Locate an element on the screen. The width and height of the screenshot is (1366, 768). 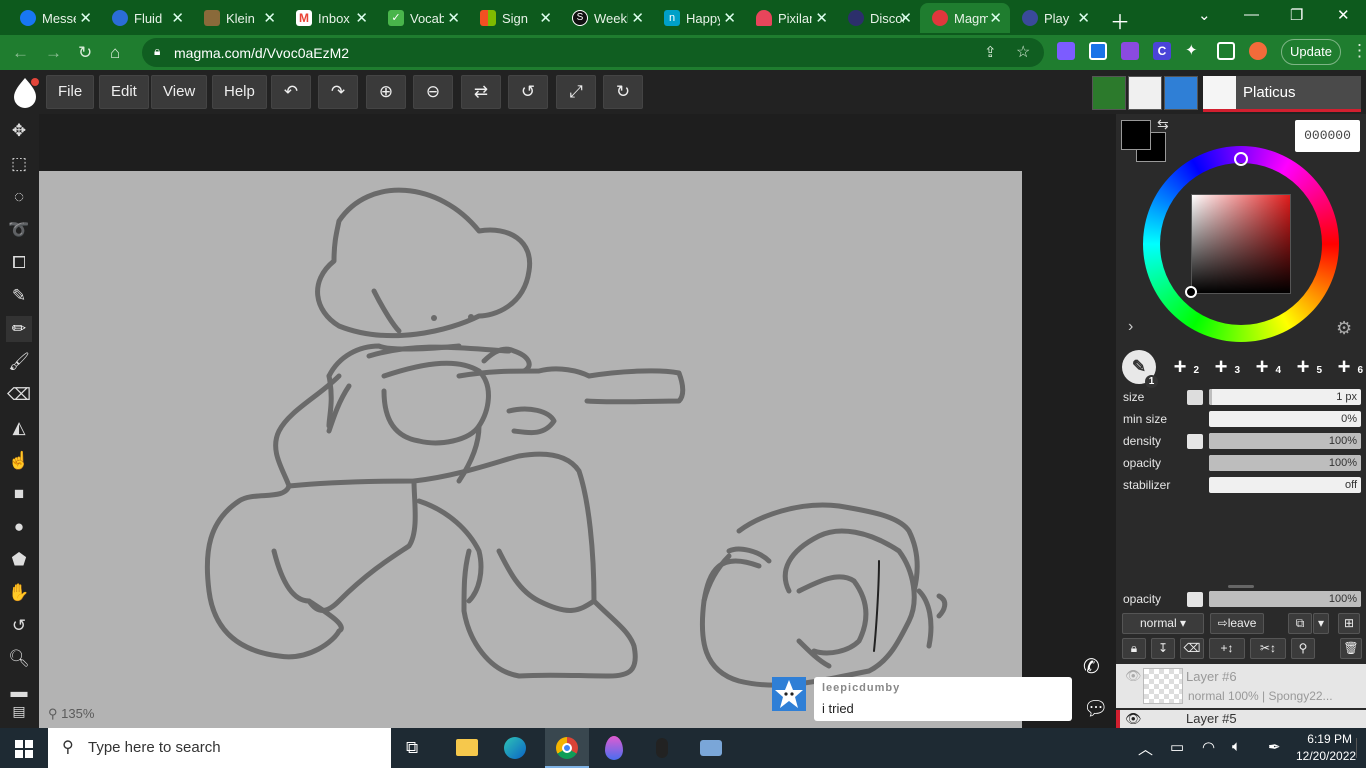
chrome-icon is located at coordinates (567, 748).